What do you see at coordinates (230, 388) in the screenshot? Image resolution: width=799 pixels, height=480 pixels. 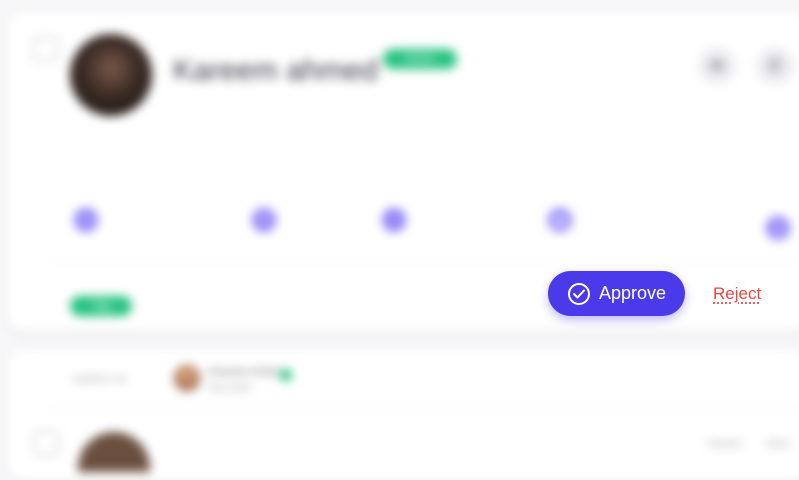 I see `recruiter-role: Recruiter` at bounding box center [230, 388].